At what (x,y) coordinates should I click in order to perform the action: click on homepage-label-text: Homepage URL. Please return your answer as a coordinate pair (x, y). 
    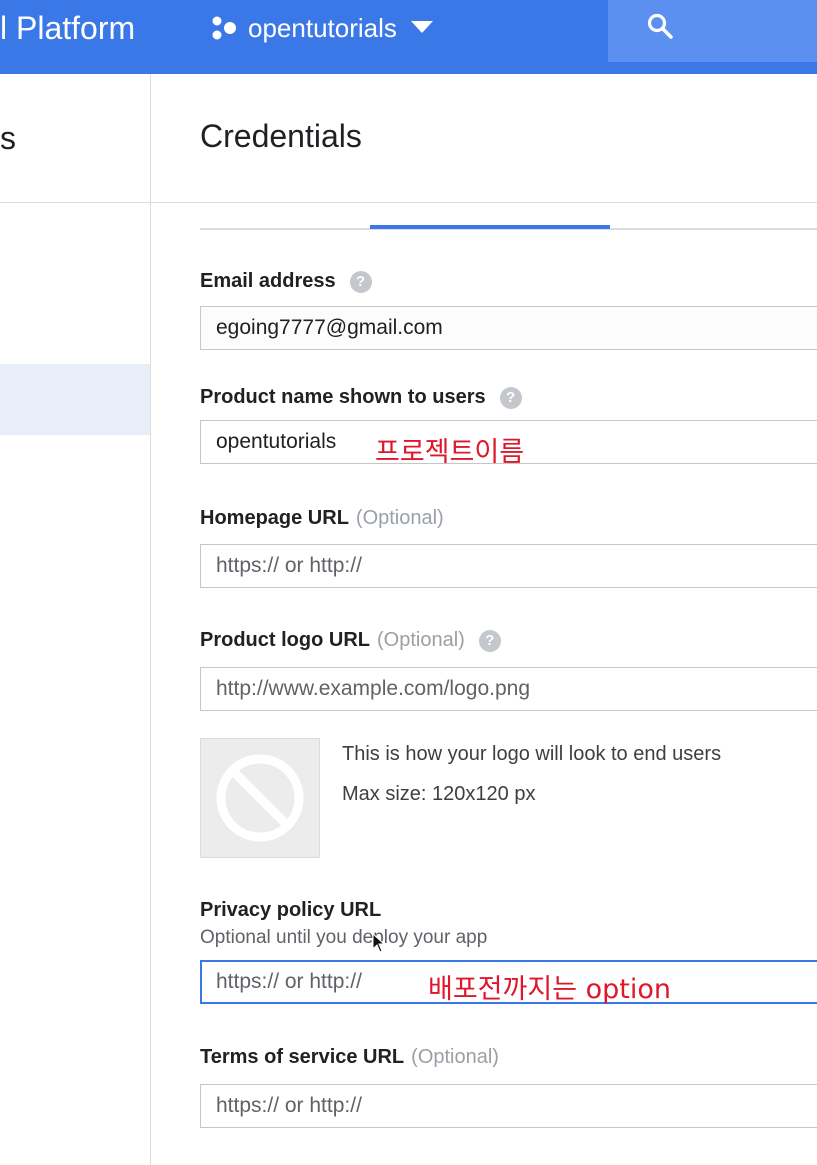
    Looking at the image, I should click on (274, 518).